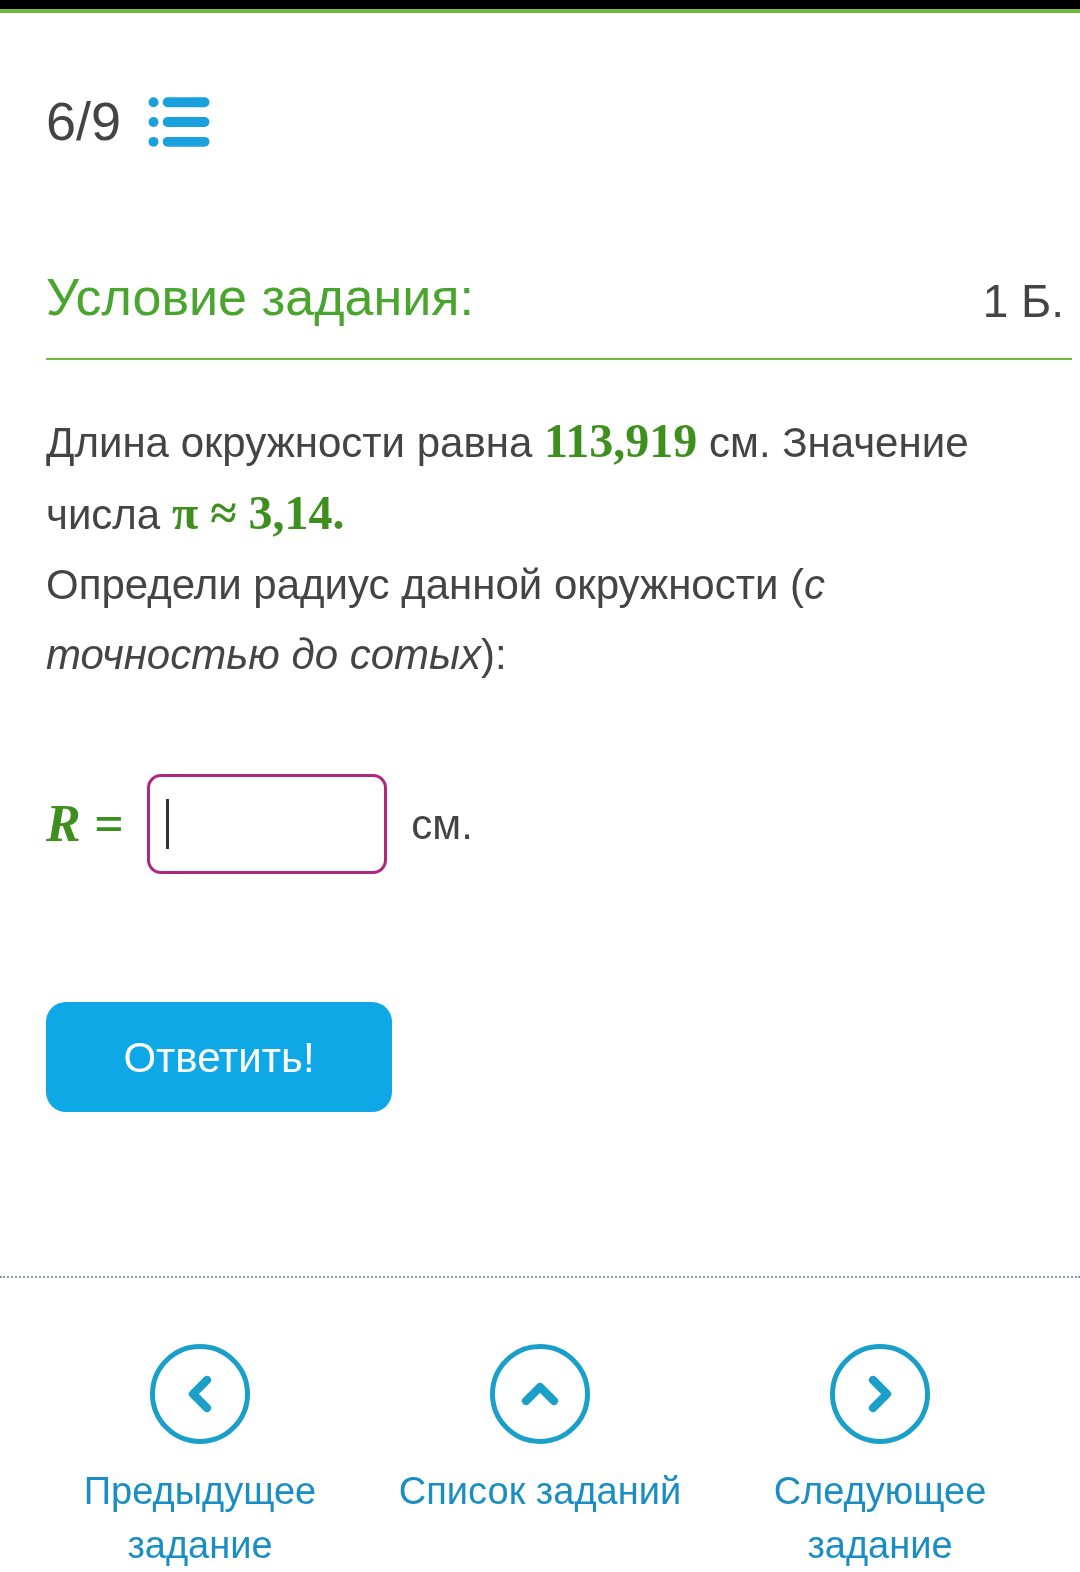 This screenshot has height=1572, width=1080. Describe the element at coordinates (84, 121) in the screenshot. I see `task-counter: 6/9` at that location.